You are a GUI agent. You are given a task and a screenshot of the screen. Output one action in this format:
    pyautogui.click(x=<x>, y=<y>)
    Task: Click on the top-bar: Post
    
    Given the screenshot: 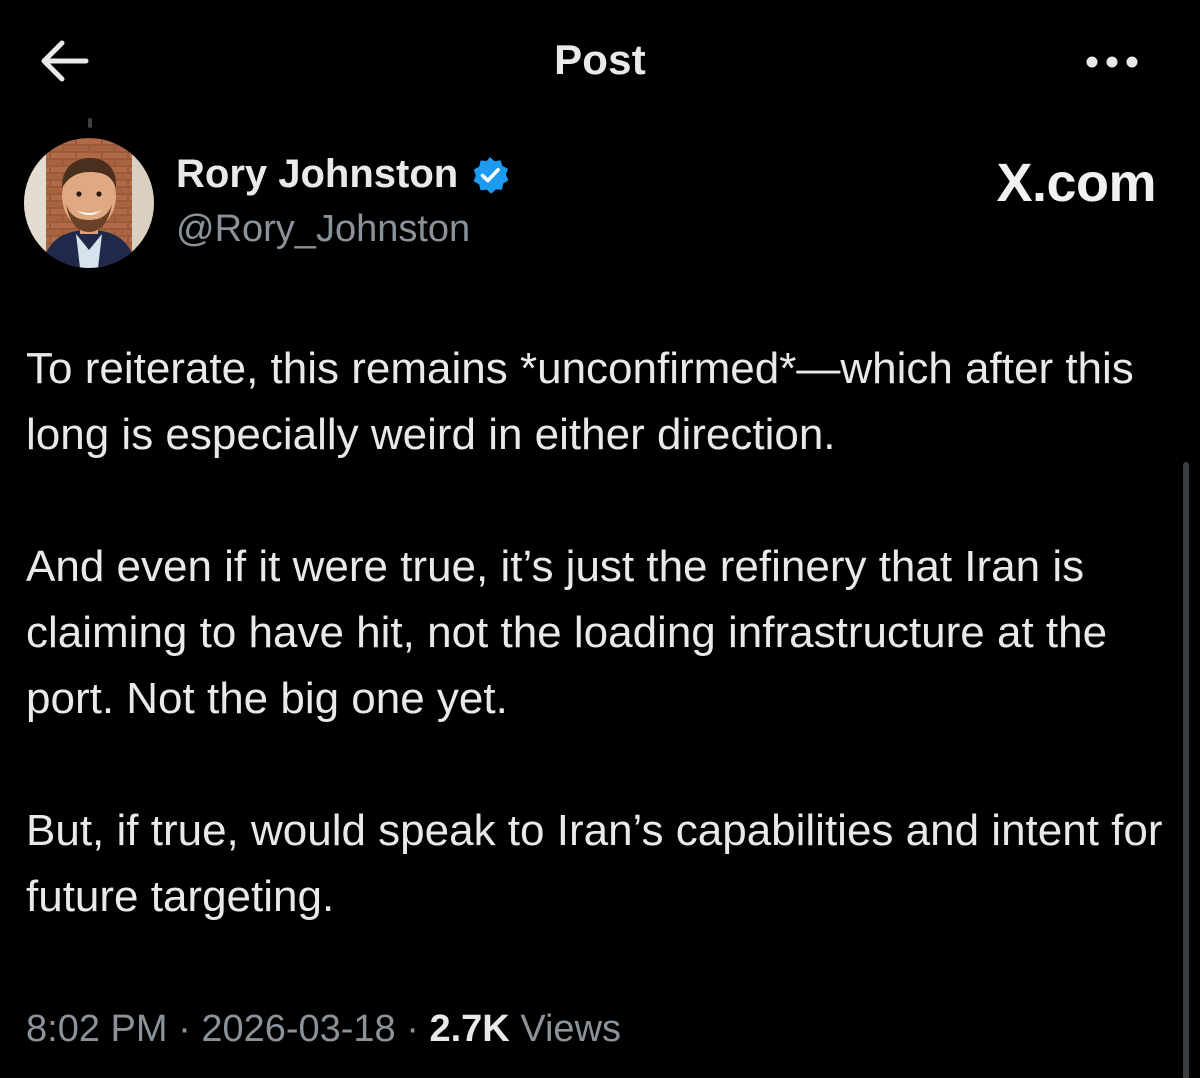 What is the action you would take?
    pyautogui.click(x=600, y=60)
    